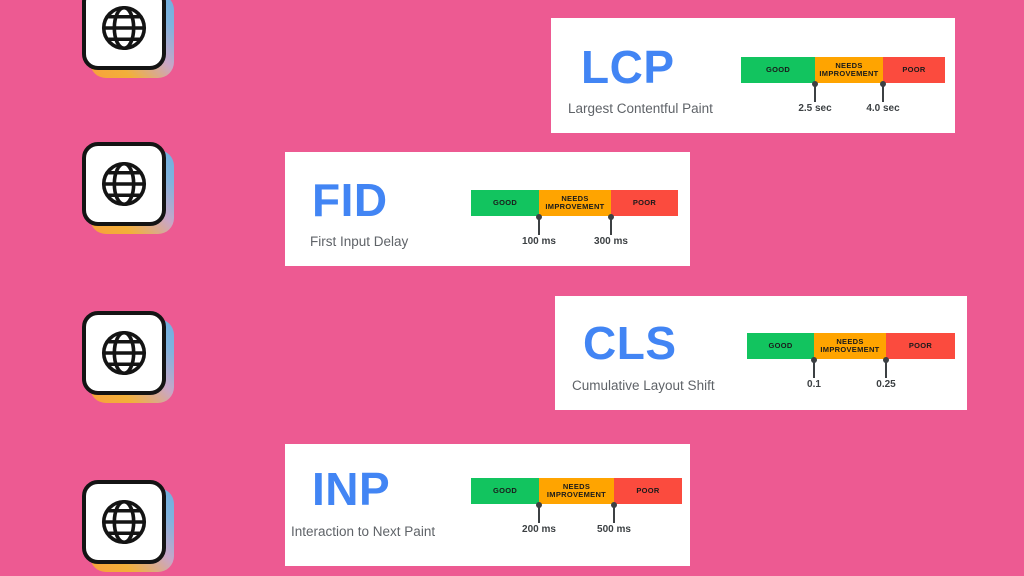 This screenshot has width=1024, height=576. I want to click on metric-abbr: INP, so click(351, 489).